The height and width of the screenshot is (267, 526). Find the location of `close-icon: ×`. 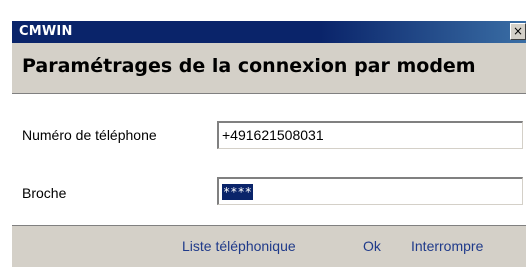

close-icon: × is located at coordinates (518, 31).